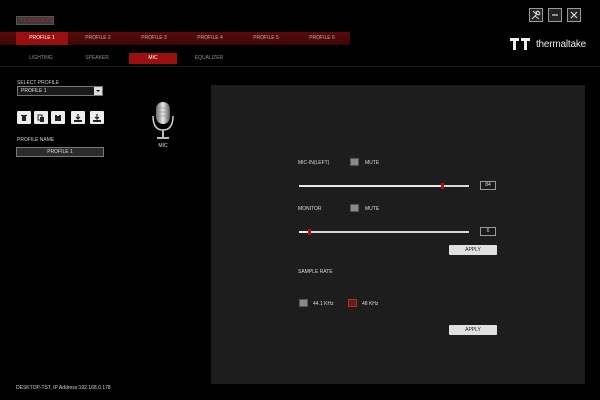  I want to click on copy-icon, so click(40, 118).